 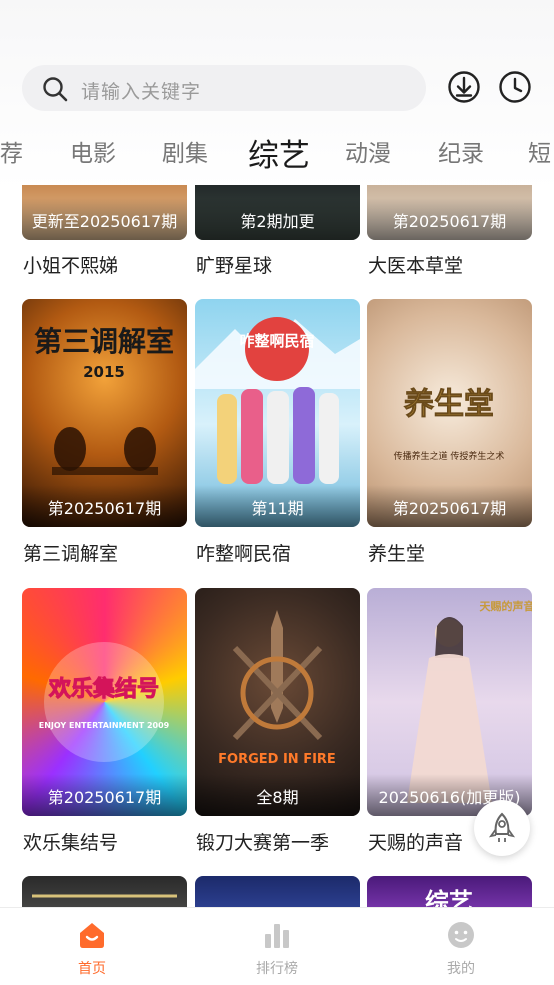 I want to click on search-input: 请输入关键字, so click(x=141, y=90).